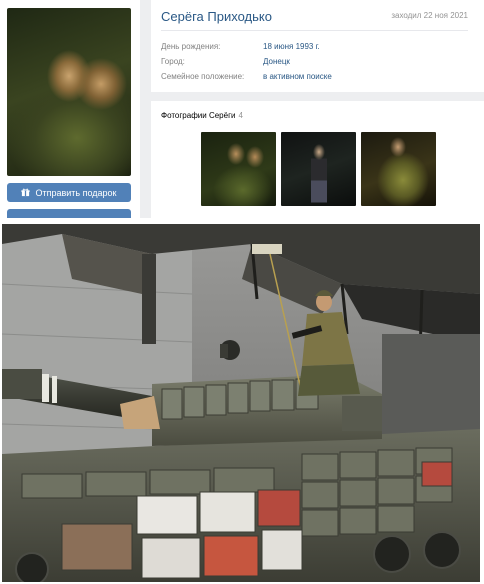  What do you see at coordinates (240, 115) in the screenshot?
I see `photos-count: 4` at bounding box center [240, 115].